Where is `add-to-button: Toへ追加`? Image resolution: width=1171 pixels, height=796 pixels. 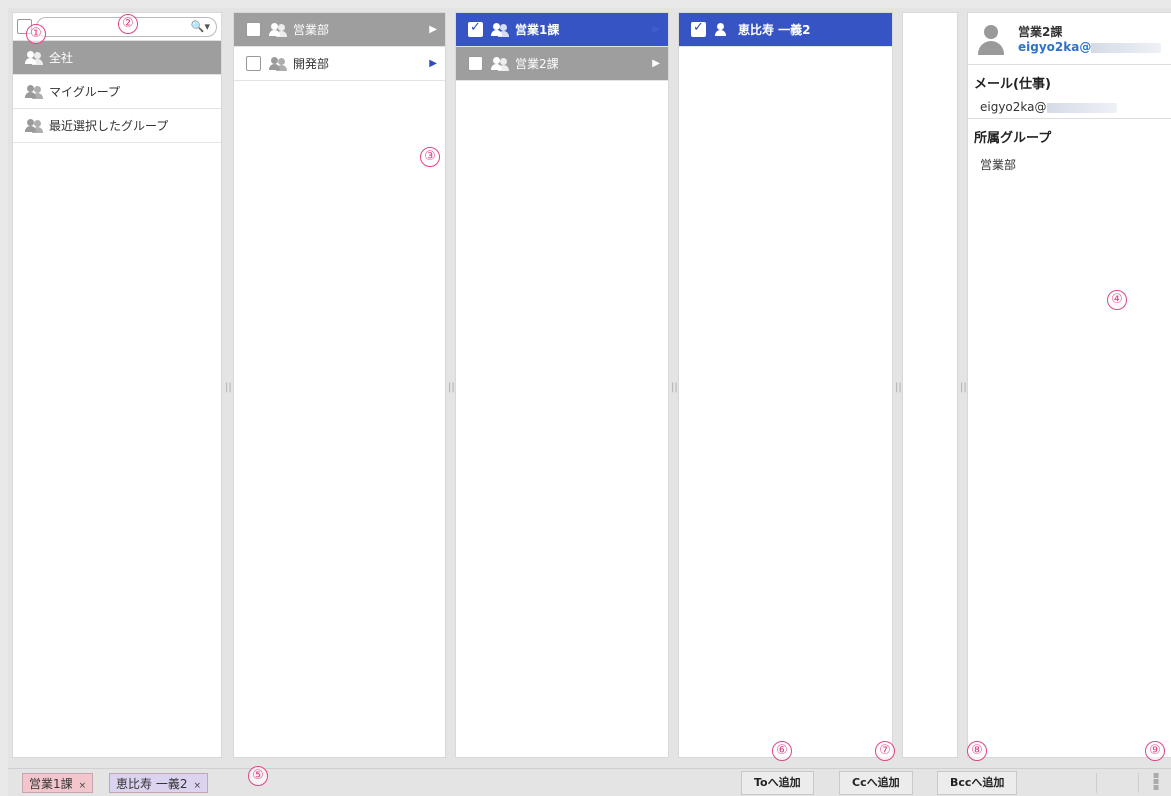 add-to-button: Toへ追加 is located at coordinates (777, 783).